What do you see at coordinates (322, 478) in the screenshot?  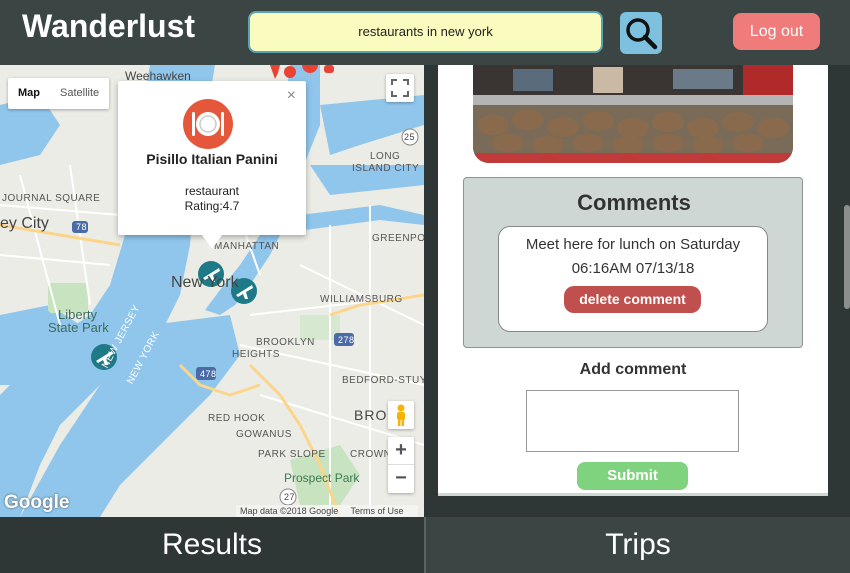 I see `map-label-prospect-park: Prospect Park` at bounding box center [322, 478].